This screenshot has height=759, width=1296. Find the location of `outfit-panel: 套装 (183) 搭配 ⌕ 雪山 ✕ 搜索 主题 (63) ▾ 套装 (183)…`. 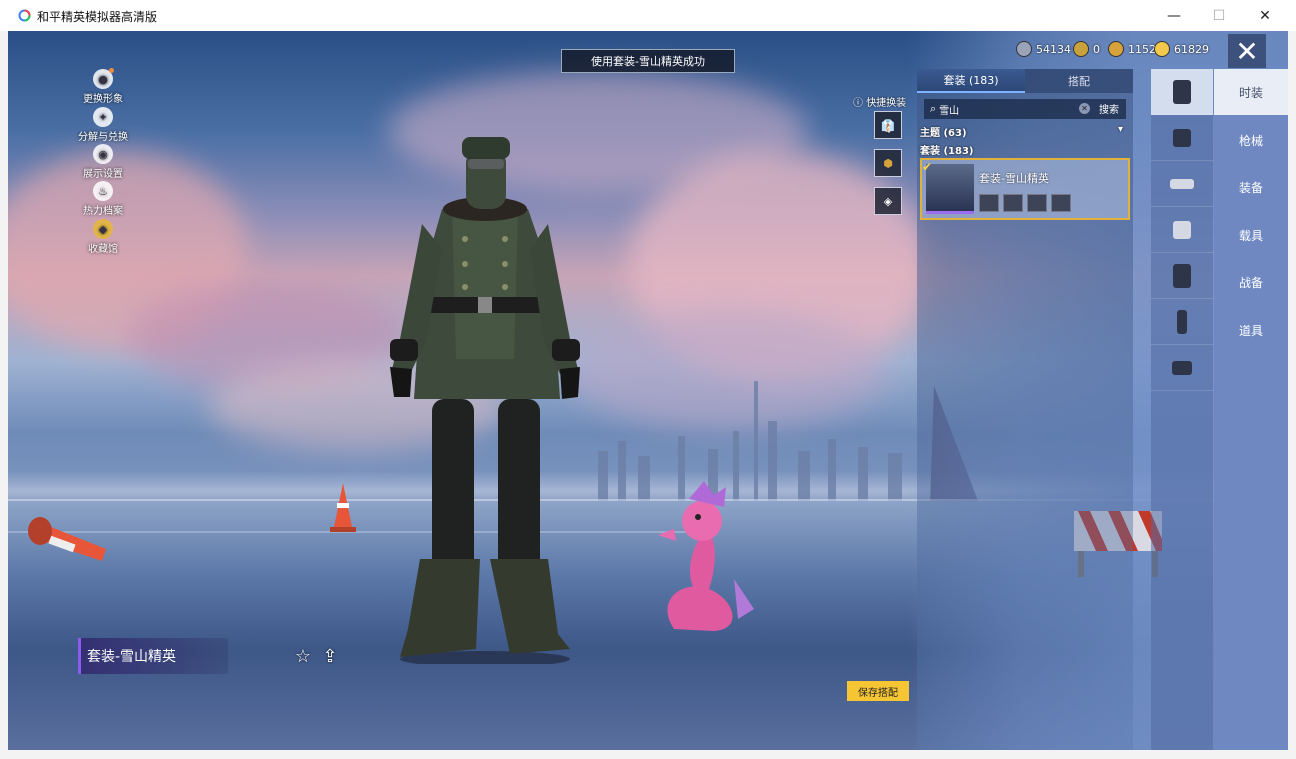

outfit-panel: 套装 (183) 搭配 ⌕ 雪山 ✕ 搜索 主题 (63) ▾ 套装 (183)… is located at coordinates (1025, 409).